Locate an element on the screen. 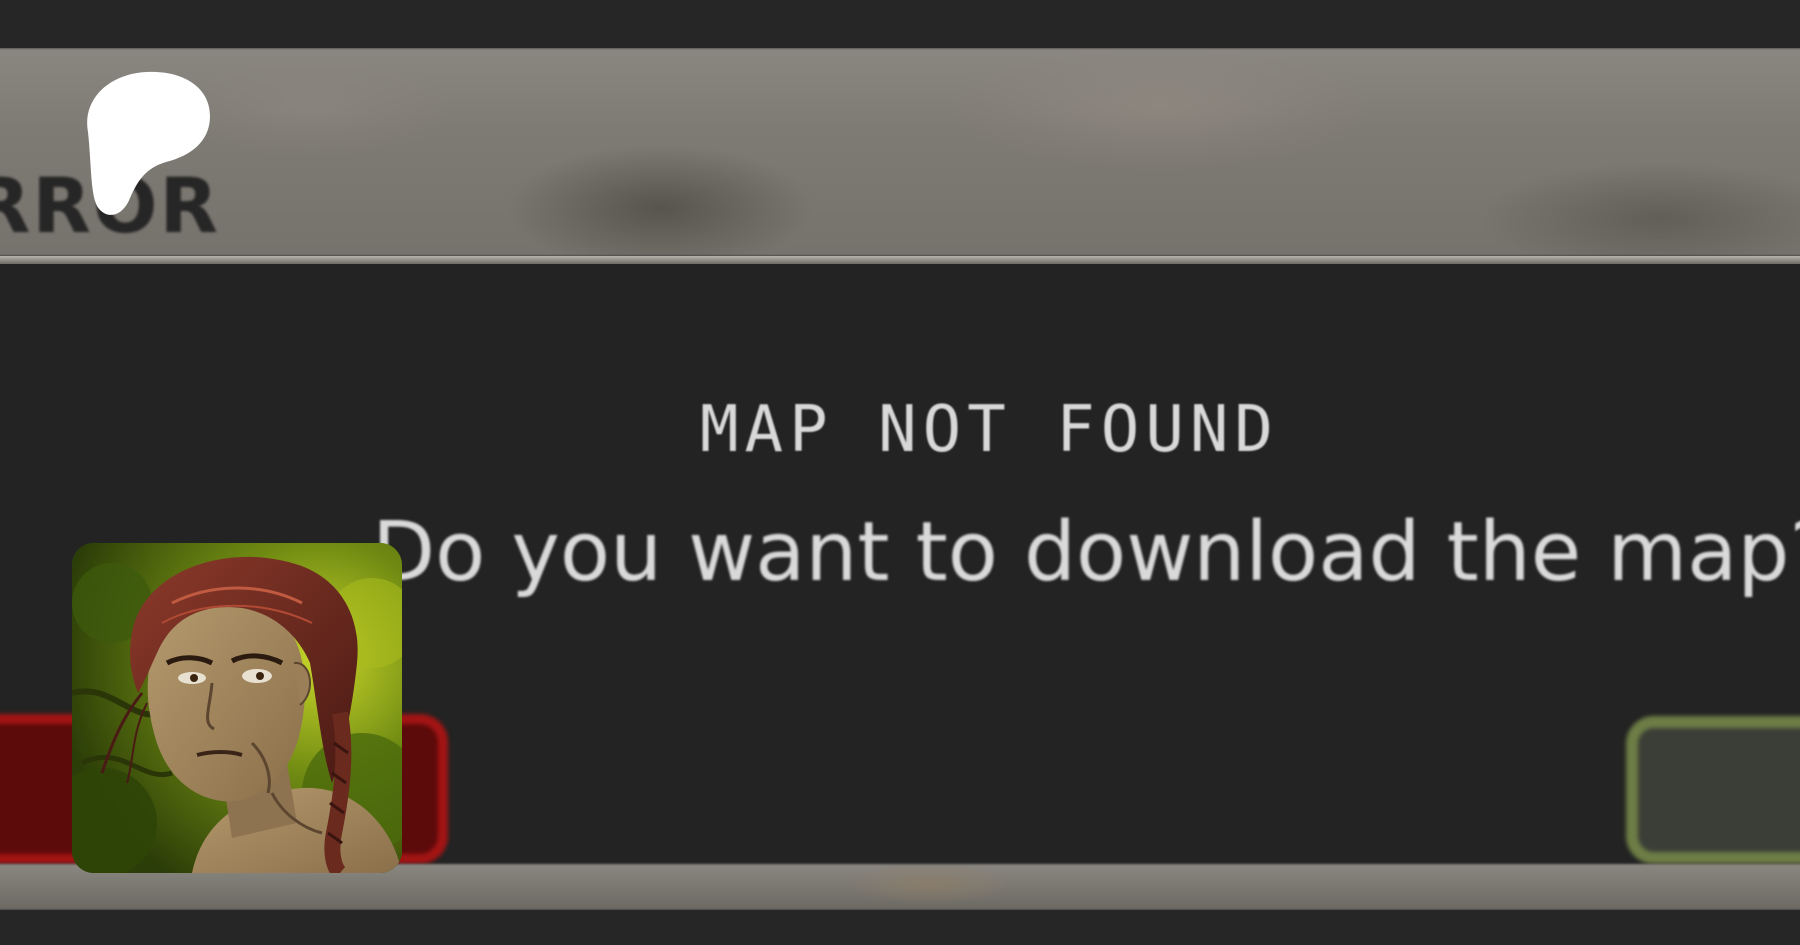 The width and height of the screenshot is (1800, 945). patreon-logo-icon is located at coordinates (146, 144).